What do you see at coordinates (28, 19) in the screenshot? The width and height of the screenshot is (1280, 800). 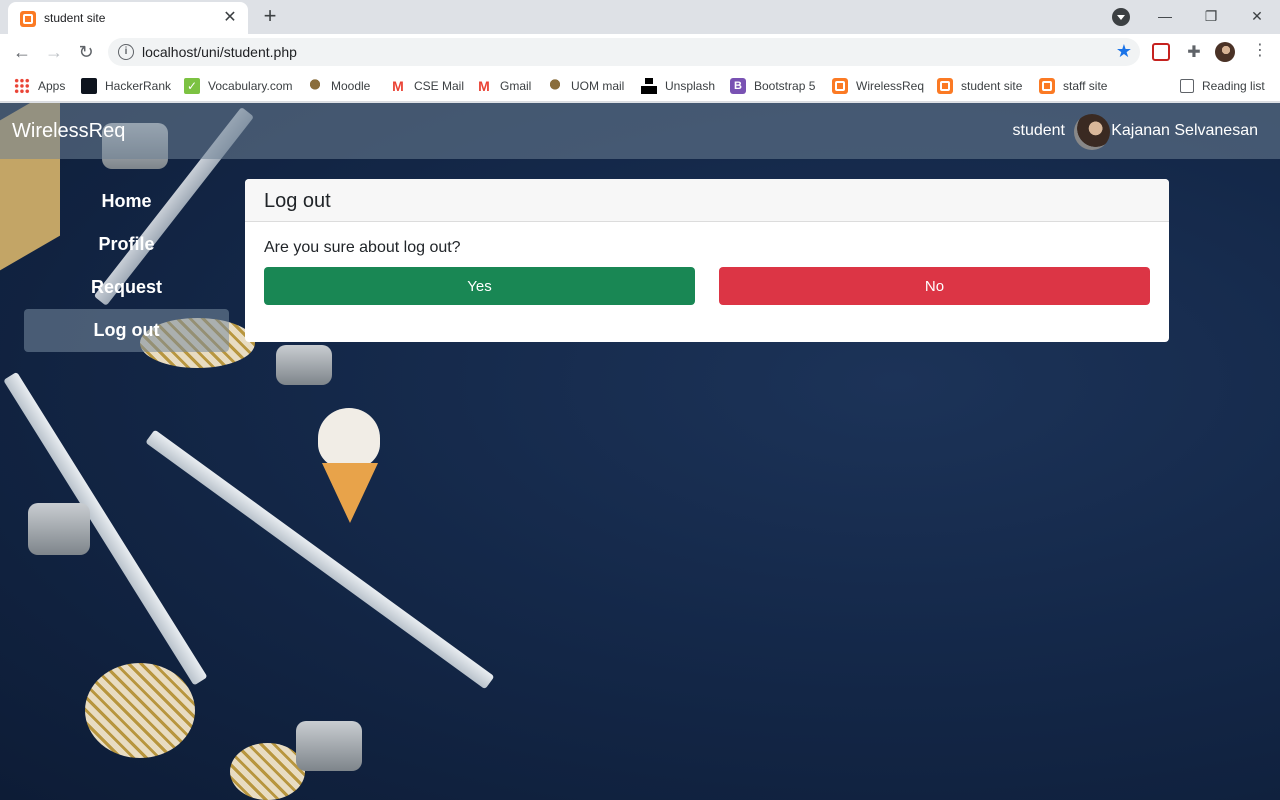 I see `xampp-favicon-icon` at bounding box center [28, 19].